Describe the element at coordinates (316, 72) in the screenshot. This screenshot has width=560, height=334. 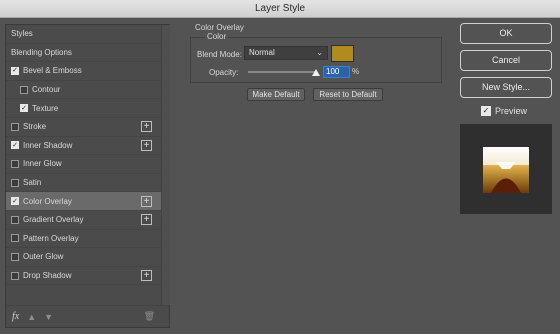
I see `opacity-slider-thumb` at that location.